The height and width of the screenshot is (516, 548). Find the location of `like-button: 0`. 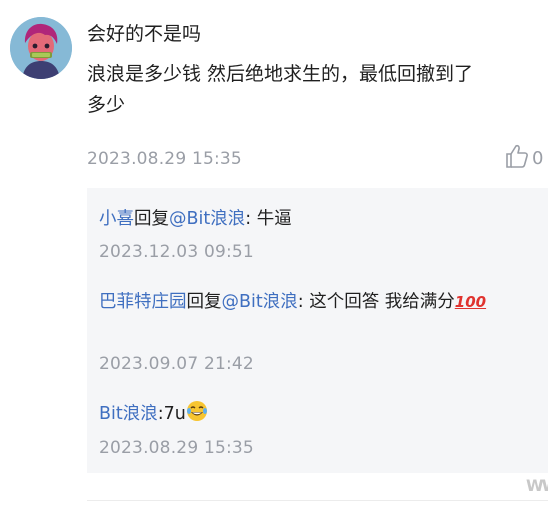

like-button: 0 is located at coordinates (524, 158).